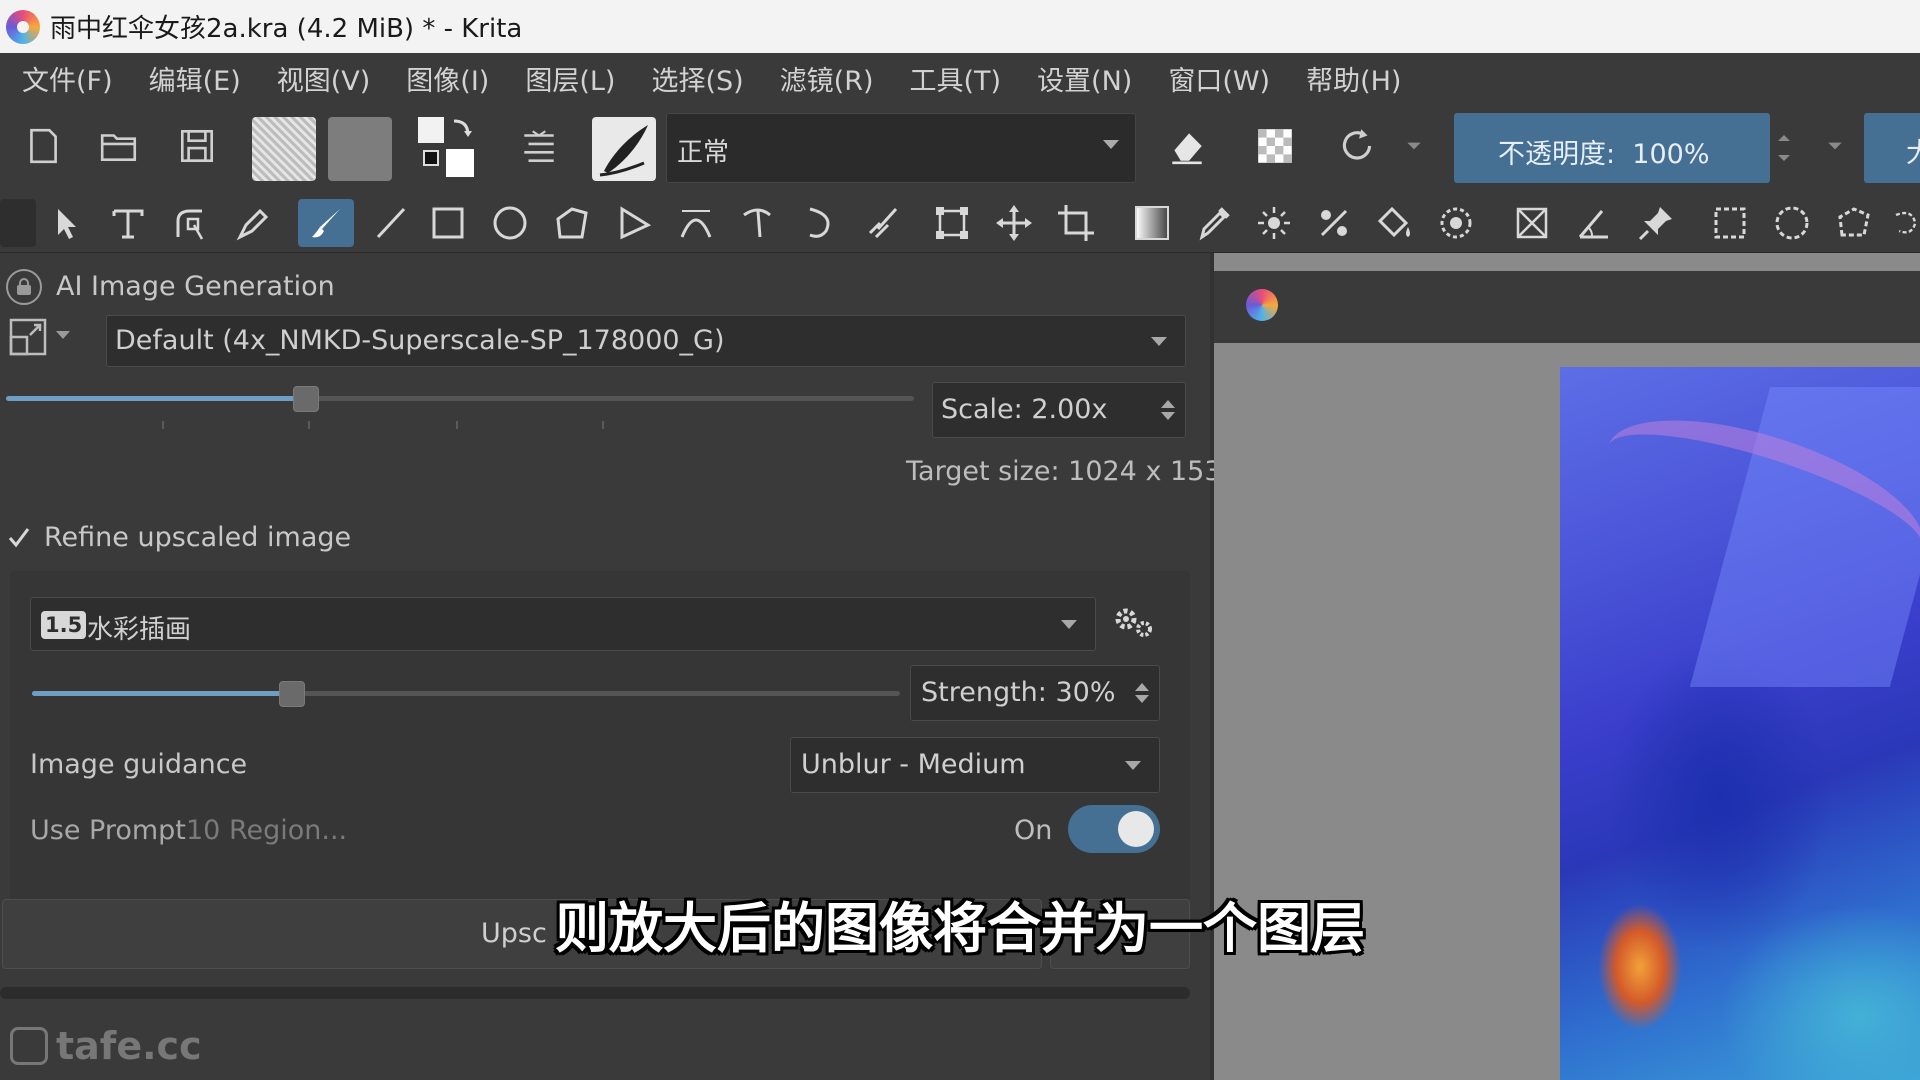 The height and width of the screenshot is (1080, 1920). What do you see at coordinates (1357, 146) in the screenshot?
I see `reload-preset-icon` at bounding box center [1357, 146].